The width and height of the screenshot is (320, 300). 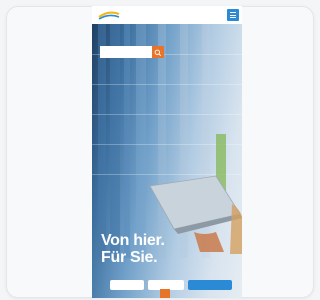 I want to click on search-input, so click(x=126, y=52).